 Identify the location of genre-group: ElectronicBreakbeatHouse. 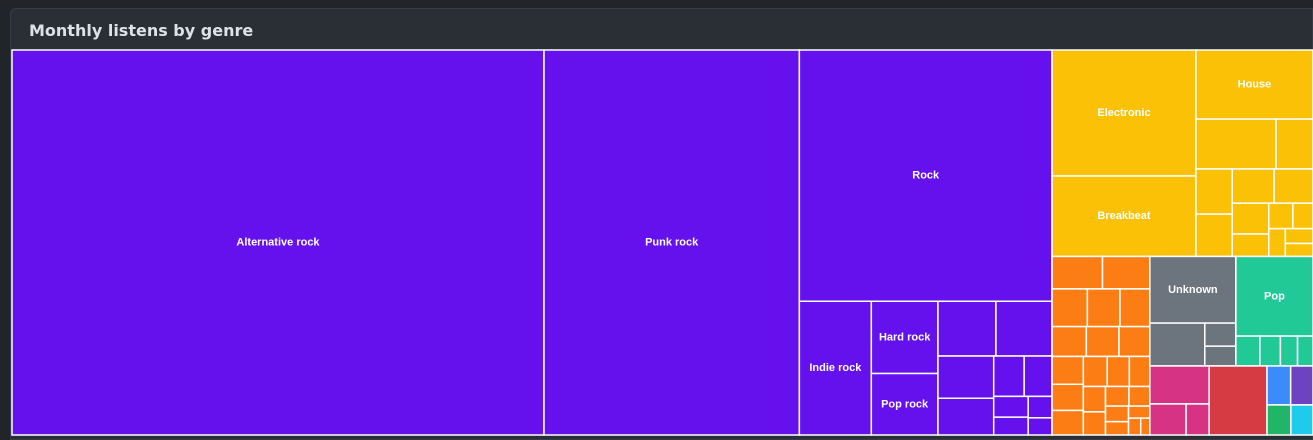
(1182, 153).